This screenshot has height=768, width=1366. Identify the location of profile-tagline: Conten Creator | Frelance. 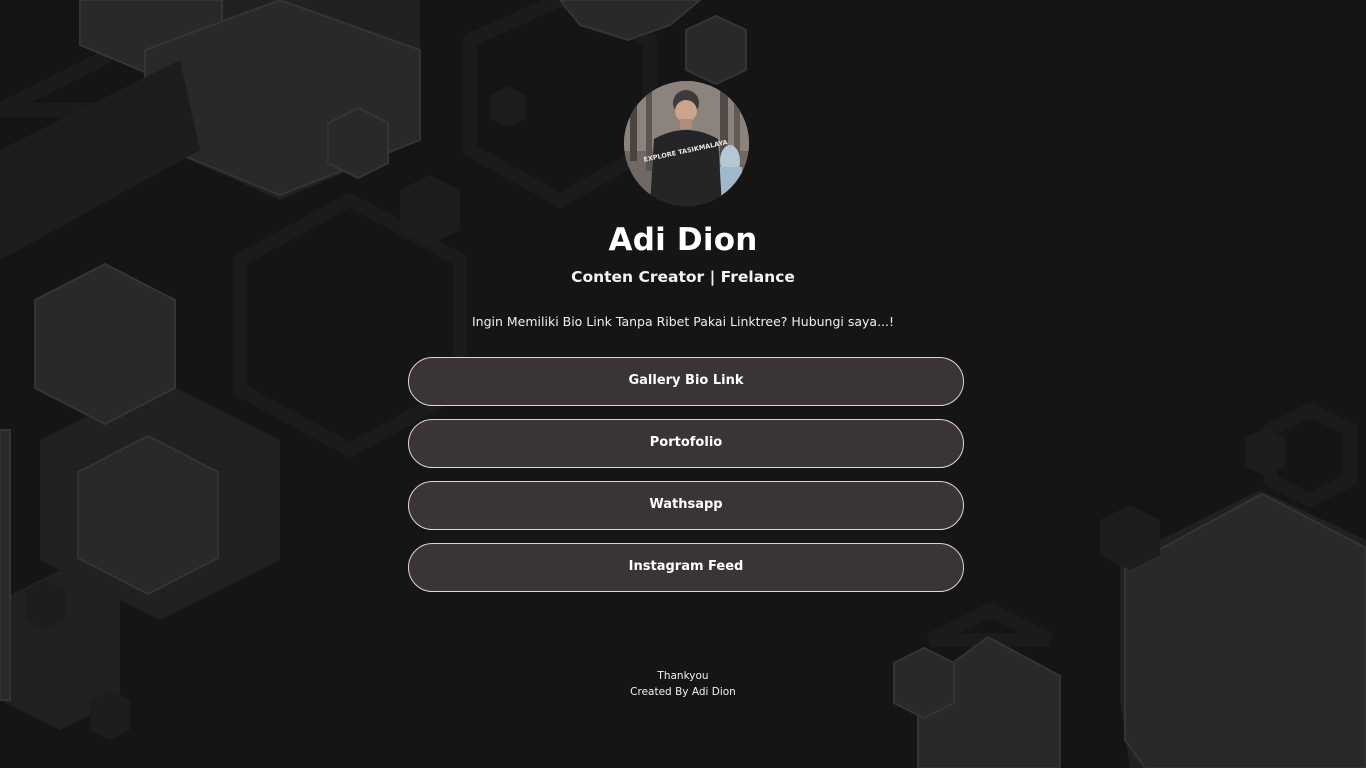
(683, 277).